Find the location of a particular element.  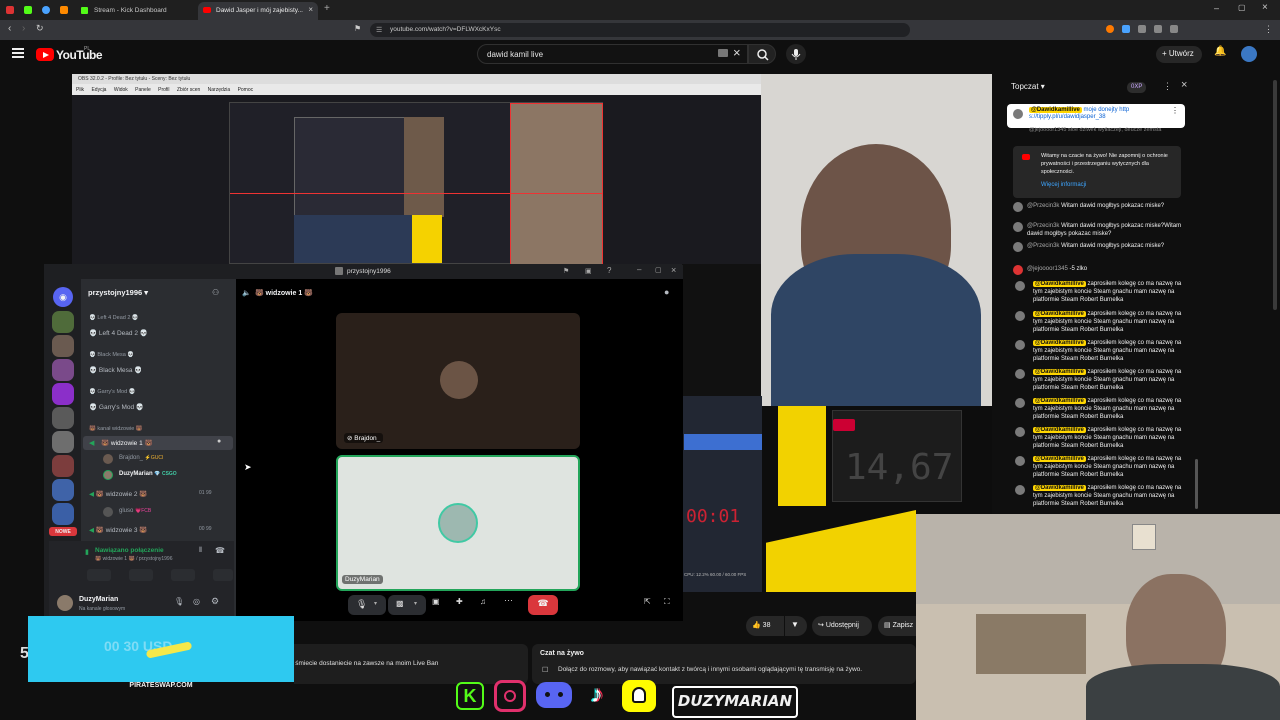

screen-icon: ▣ is located at coordinates (588, 271).